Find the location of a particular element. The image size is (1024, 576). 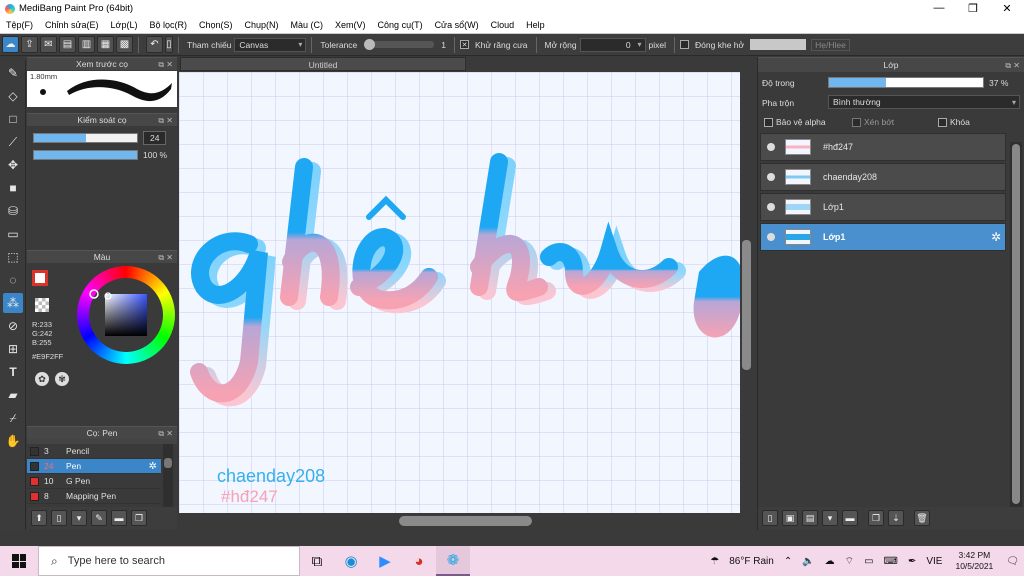

canvas-horizontal-scrollbar is located at coordinates (466, 521).